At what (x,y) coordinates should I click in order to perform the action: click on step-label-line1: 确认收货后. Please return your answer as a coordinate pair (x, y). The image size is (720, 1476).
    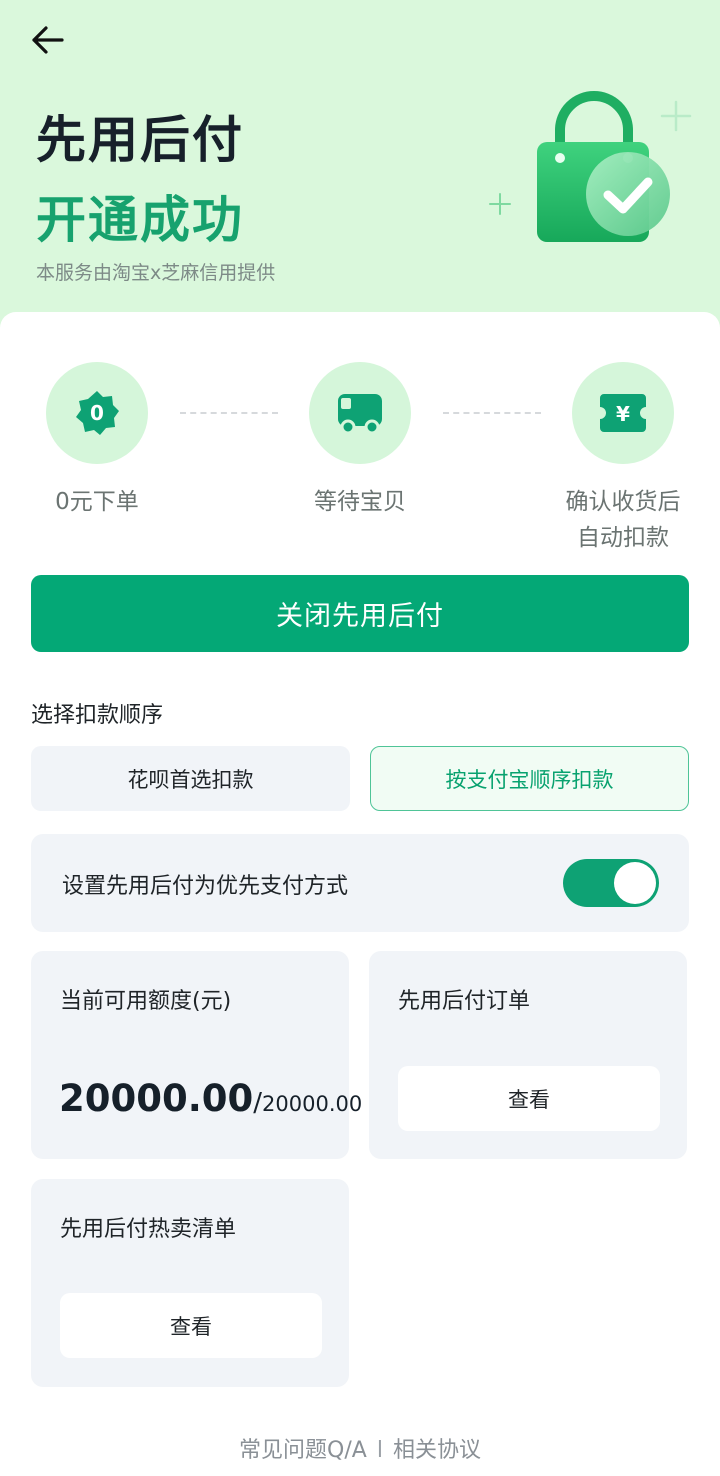
    Looking at the image, I should click on (623, 502).